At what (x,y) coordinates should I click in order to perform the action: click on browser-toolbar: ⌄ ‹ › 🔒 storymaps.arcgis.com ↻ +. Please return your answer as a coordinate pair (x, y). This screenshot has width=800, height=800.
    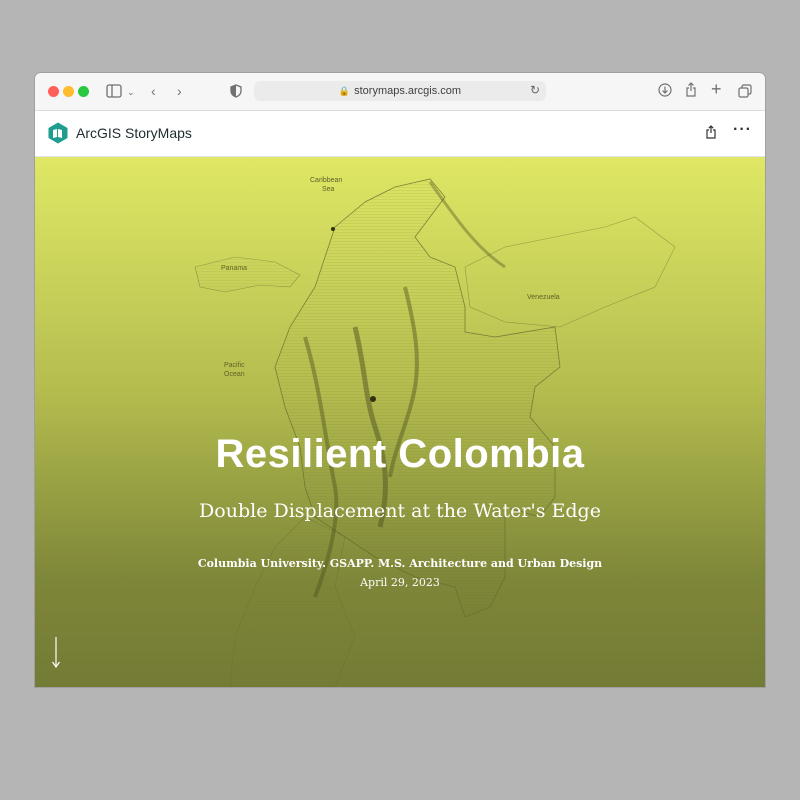
    Looking at the image, I should click on (400, 92).